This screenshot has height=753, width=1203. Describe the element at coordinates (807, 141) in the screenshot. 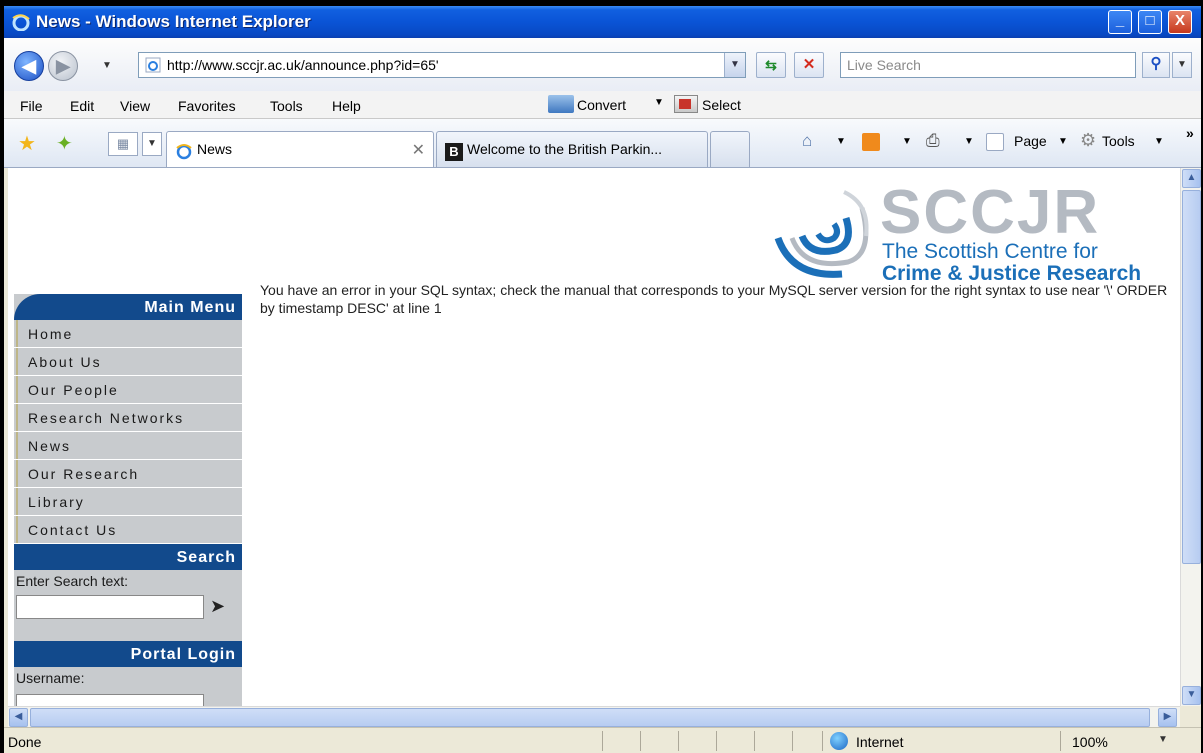

I see `home-icon: ⌂` at that location.